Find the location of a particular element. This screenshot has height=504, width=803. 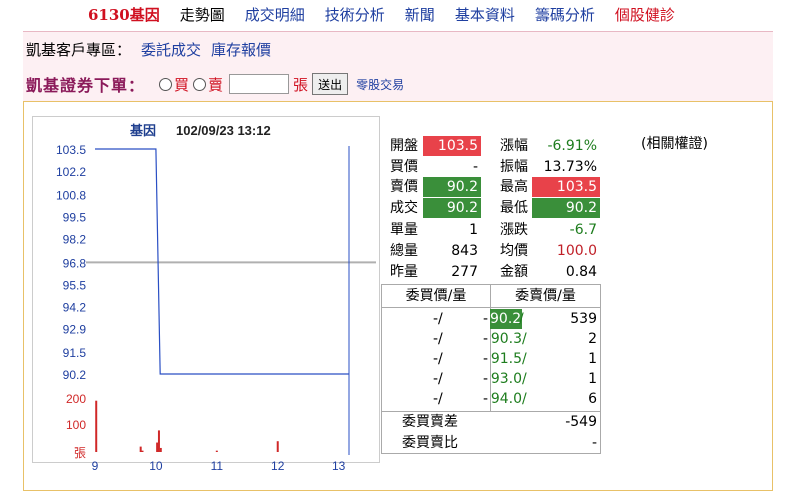

amount-value: 0.84 is located at coordinates (581, 272).